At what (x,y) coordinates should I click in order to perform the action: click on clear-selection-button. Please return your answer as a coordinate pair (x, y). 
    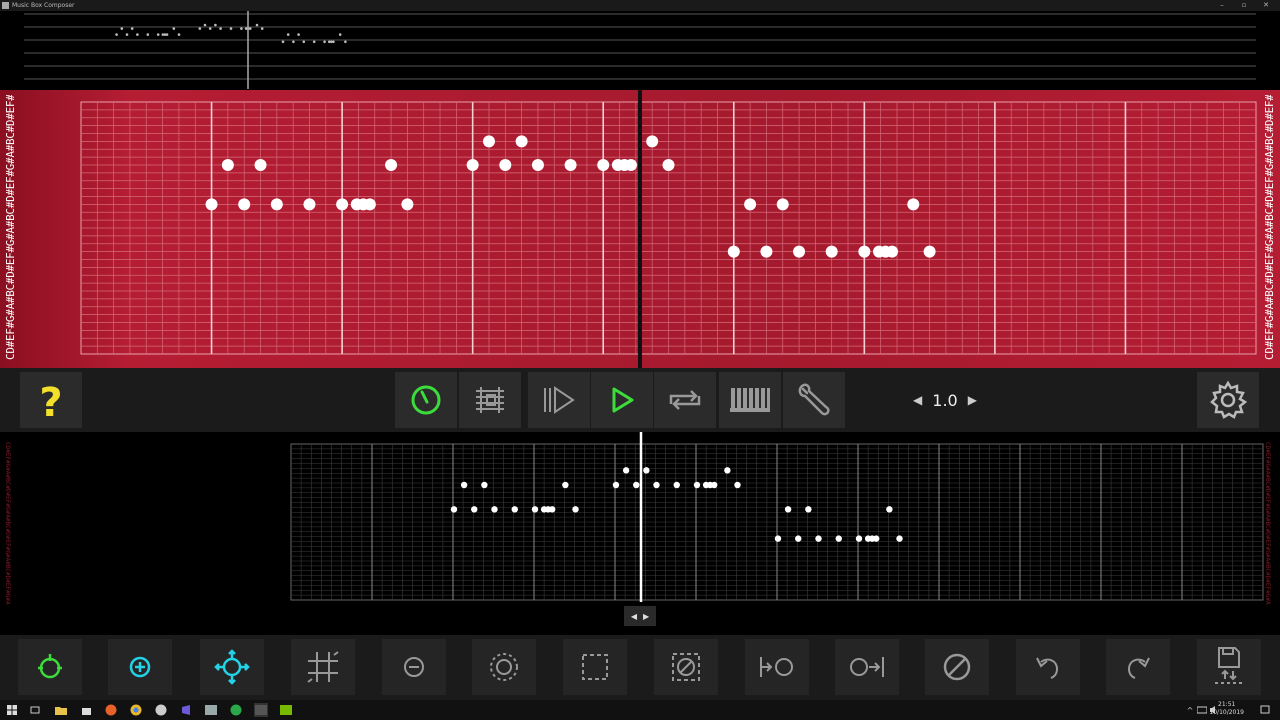
    Looking at the image, I should click on (686, 667).